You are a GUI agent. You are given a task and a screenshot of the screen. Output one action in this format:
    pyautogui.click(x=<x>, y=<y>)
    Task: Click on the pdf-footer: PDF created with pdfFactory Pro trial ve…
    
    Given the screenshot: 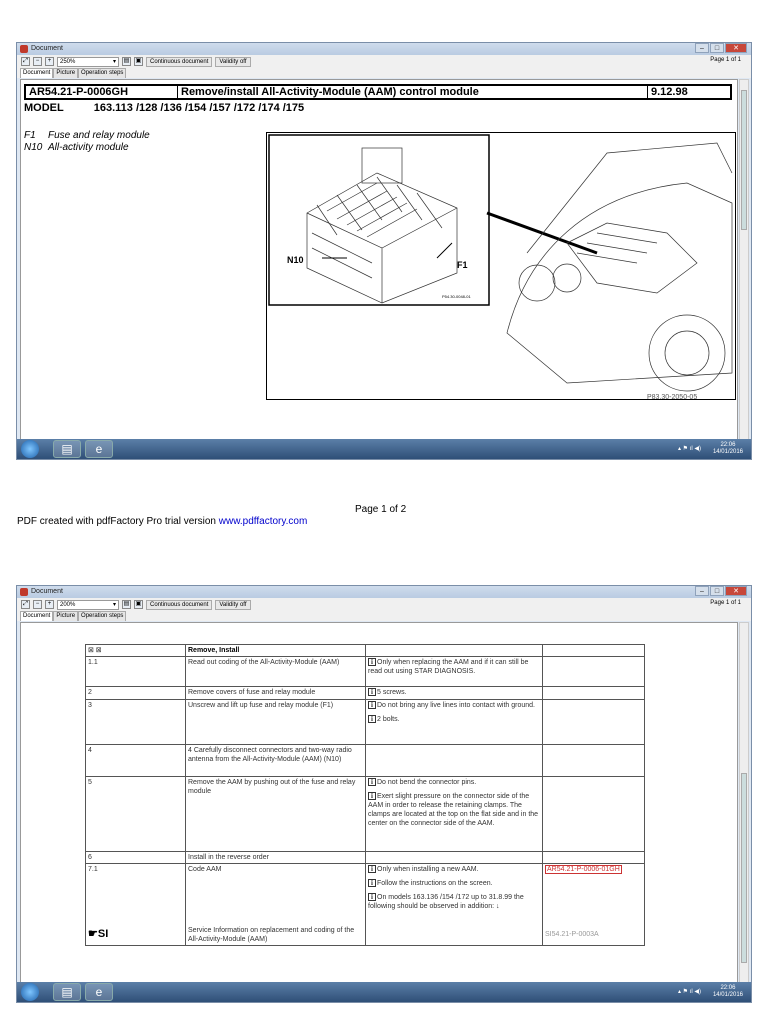 What is the action you would take?
    pyautogui.click(x=162, y=521)
    